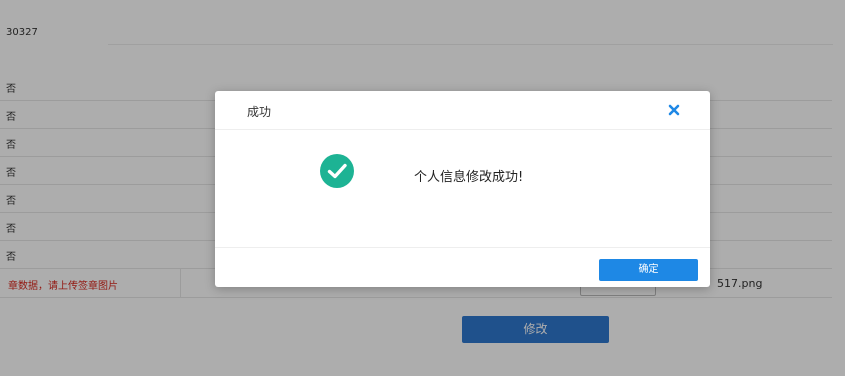 This screenshot has height=376, width=845. Describe the element at coordinates (469, 177) in the screenshot. I see `dialog-message: 个人信息修改成功!` at that location.